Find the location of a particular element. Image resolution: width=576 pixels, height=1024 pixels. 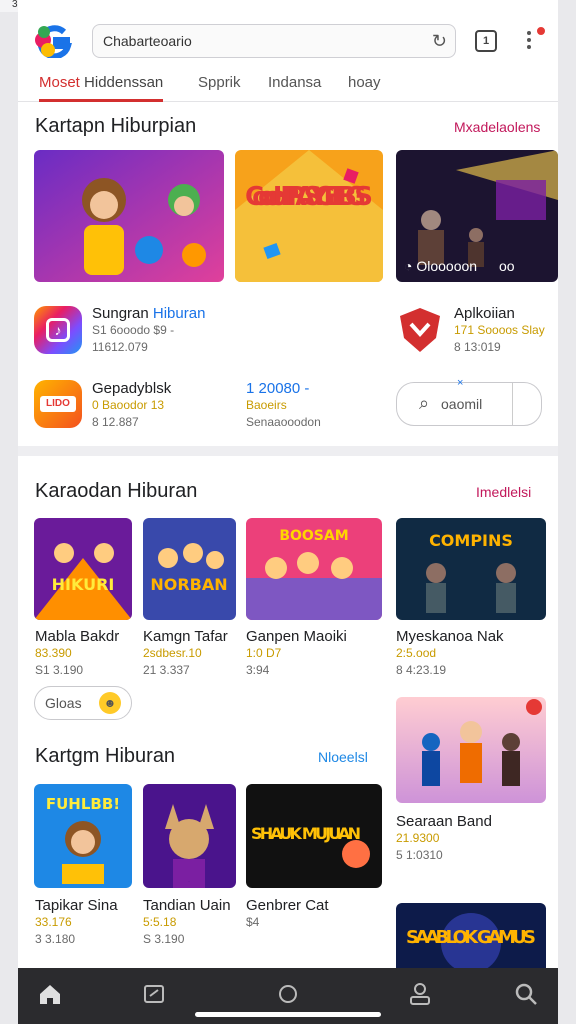

see-more-link: Nloeelsl is located at coordinates (343, 757).